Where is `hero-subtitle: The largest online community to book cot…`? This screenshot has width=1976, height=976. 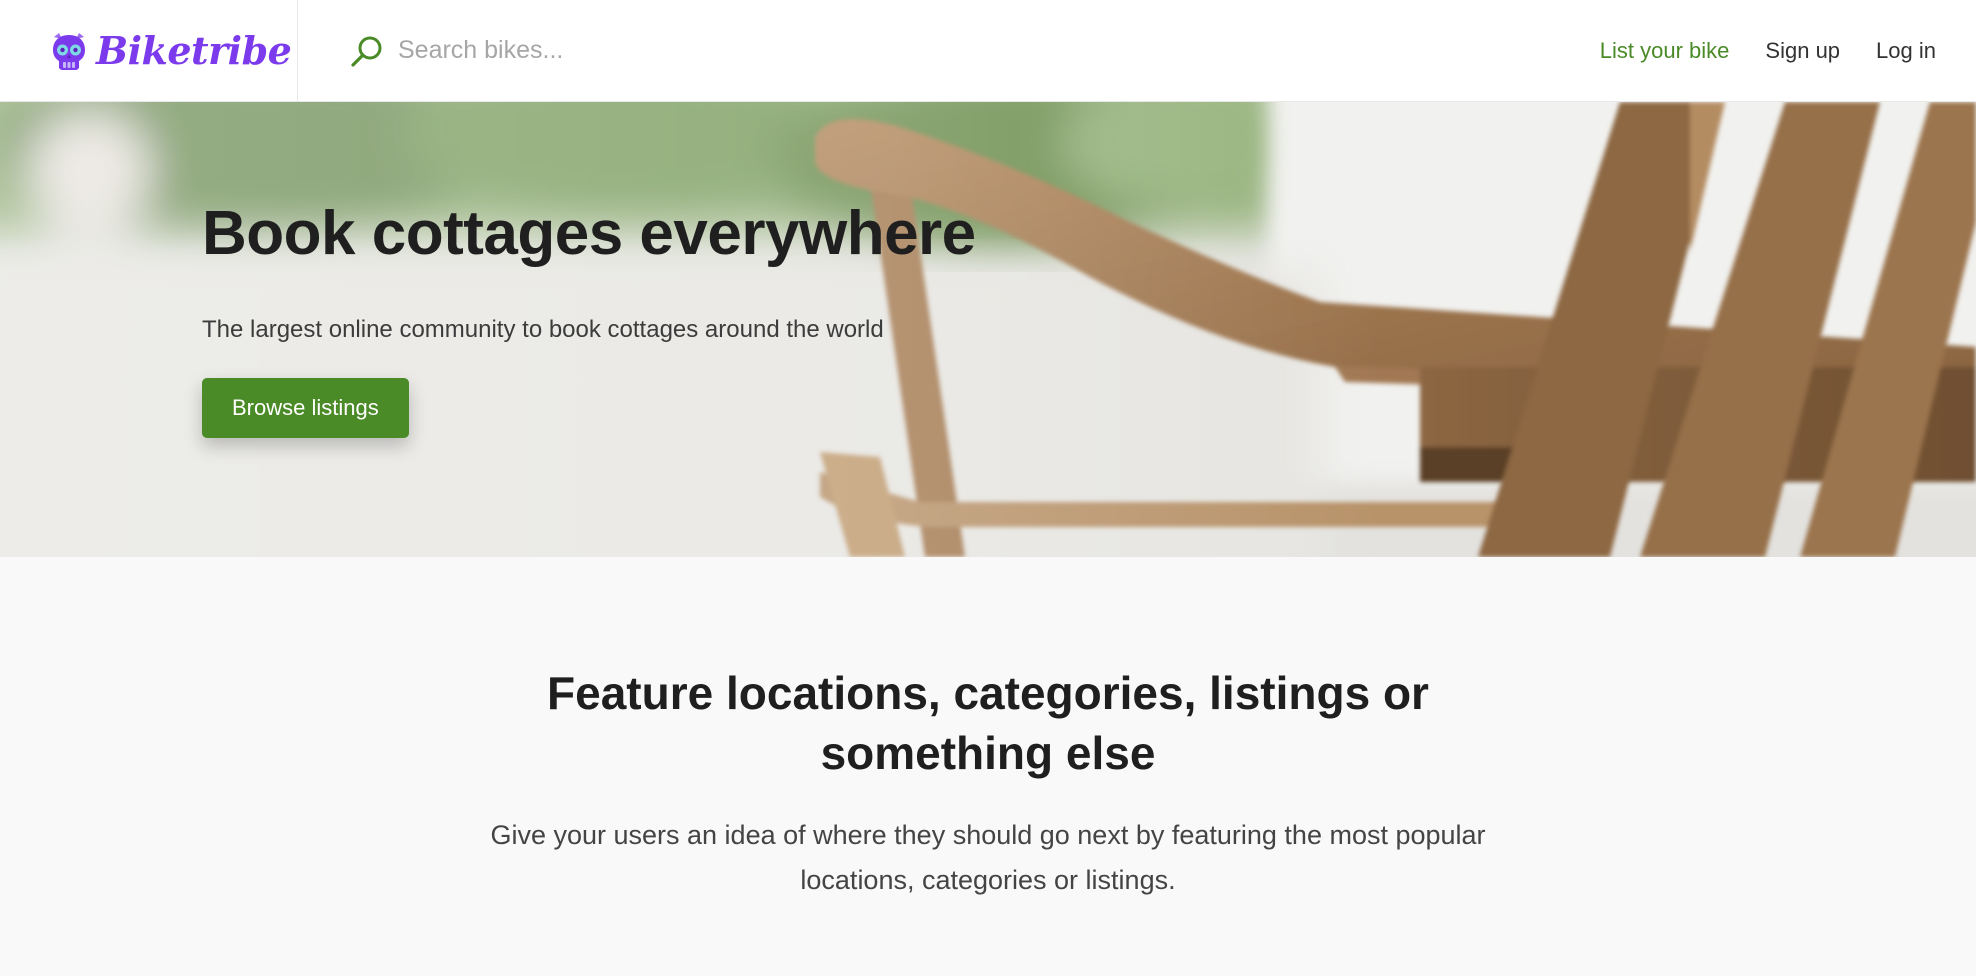
hero-subtitle: The largest online community to book cot… is located at coordinates (543, 330).